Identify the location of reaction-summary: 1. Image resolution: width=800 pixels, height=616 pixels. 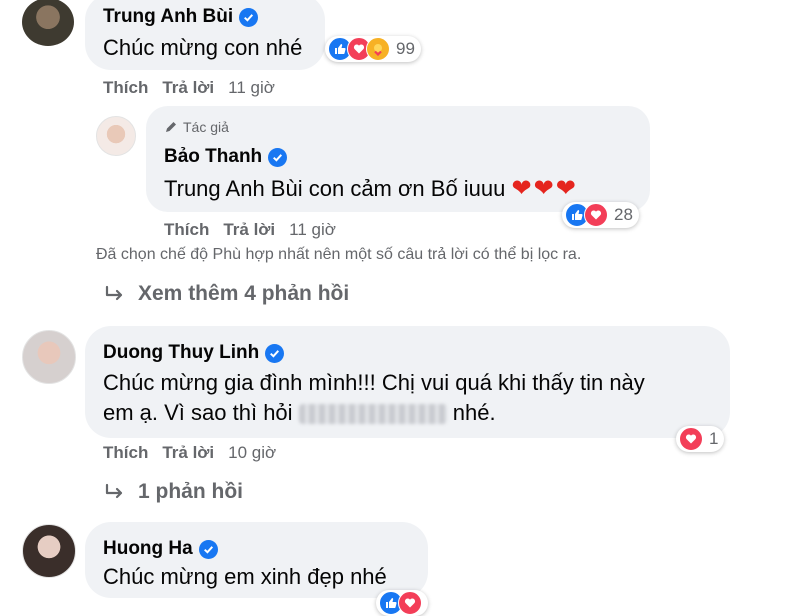
(700, 439).